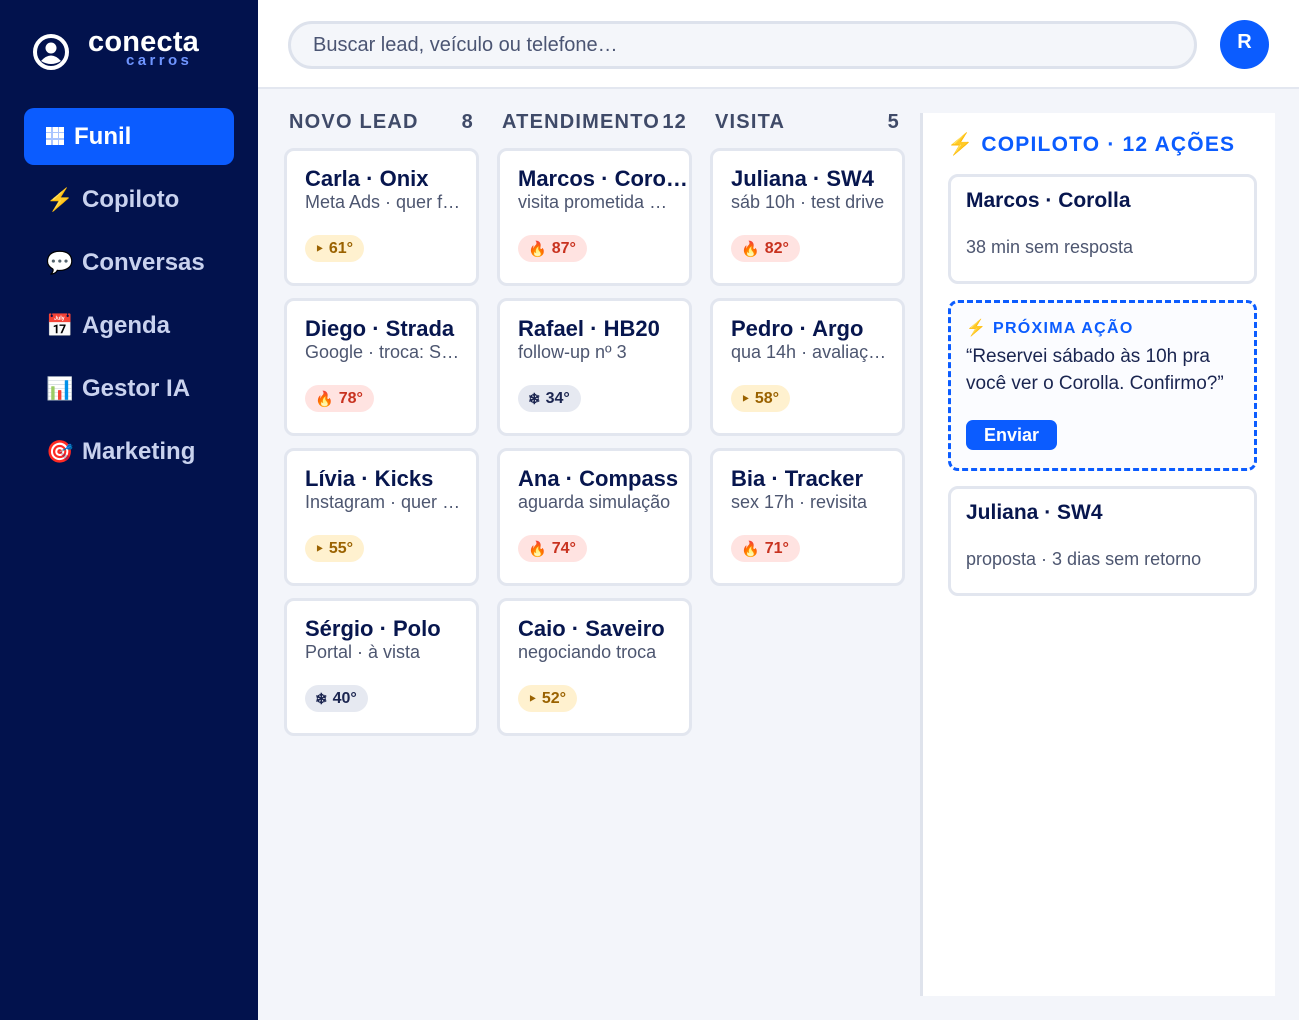 The width and height of the screenshot is (1299, 1020). What do you see at coordinates (363, 652) in the screenshot?
I see `lead-card-subtitle: Portal · à vista` at bounding box center [363, 652].